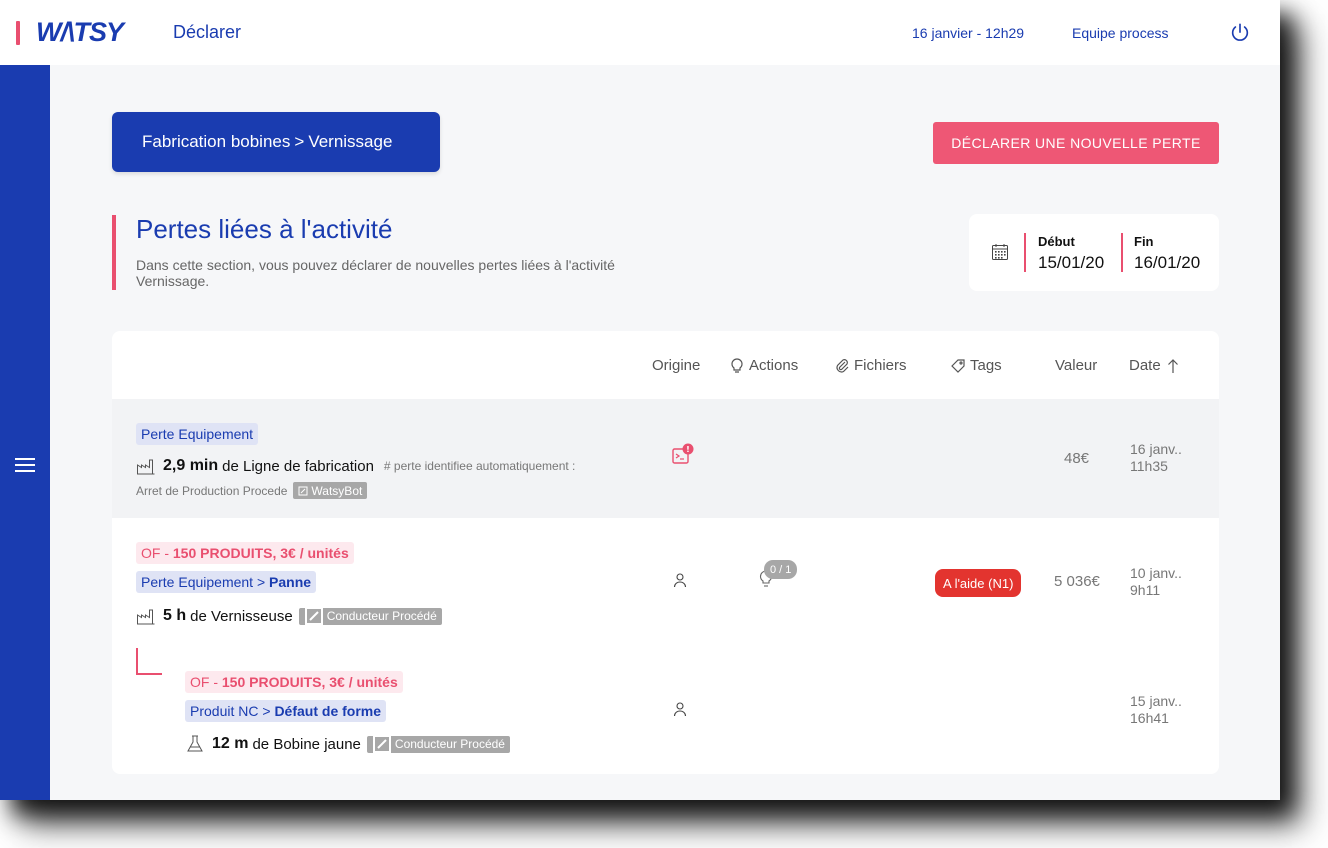 This screenshot has width=1328, height=848. Describe the element at coordinates (1077, 581) in the screenshot. I see `loss-value: 5 036€` at that location.